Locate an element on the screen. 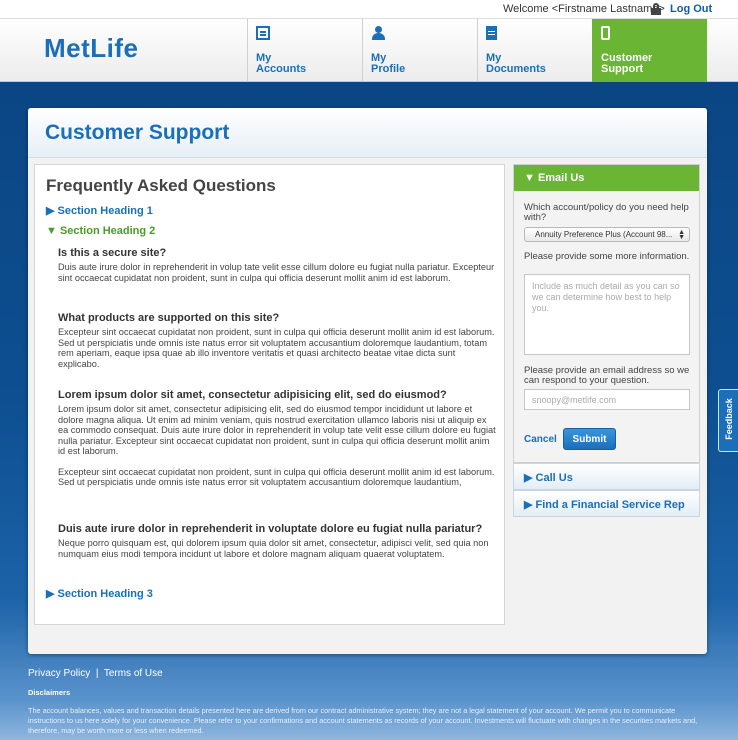 The image size is (738, 740). section-heading-1: ▶ Section Heading 1 is located at coordinates (99, 210).